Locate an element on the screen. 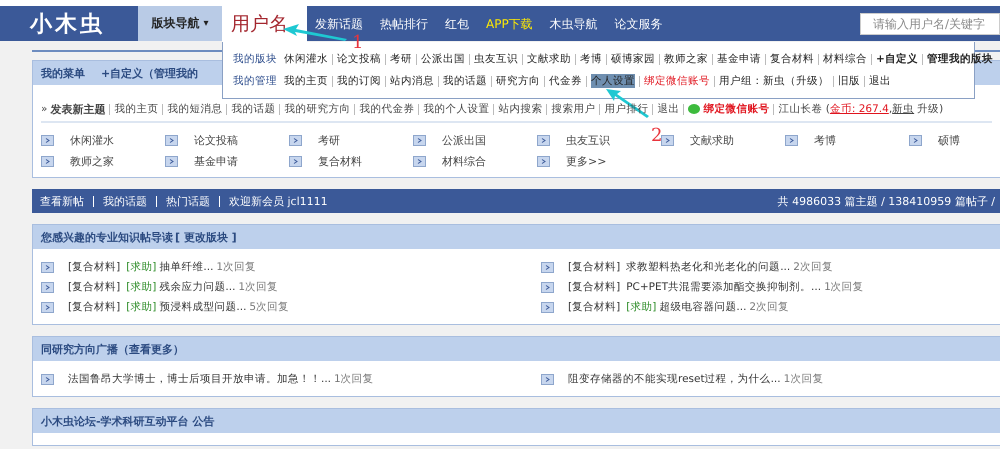 The image size is (1000, 449). nav-link: 热帖排行 is located at coordinates (404, 23).